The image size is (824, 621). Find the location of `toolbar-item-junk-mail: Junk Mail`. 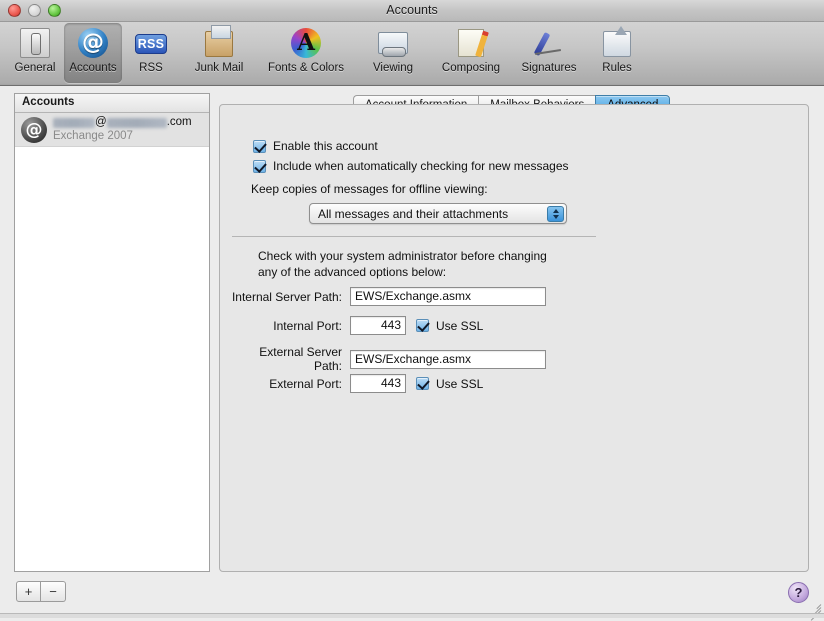

toolbar-item-junk-mail: Junk Mail is located at coordinates (219, 53).